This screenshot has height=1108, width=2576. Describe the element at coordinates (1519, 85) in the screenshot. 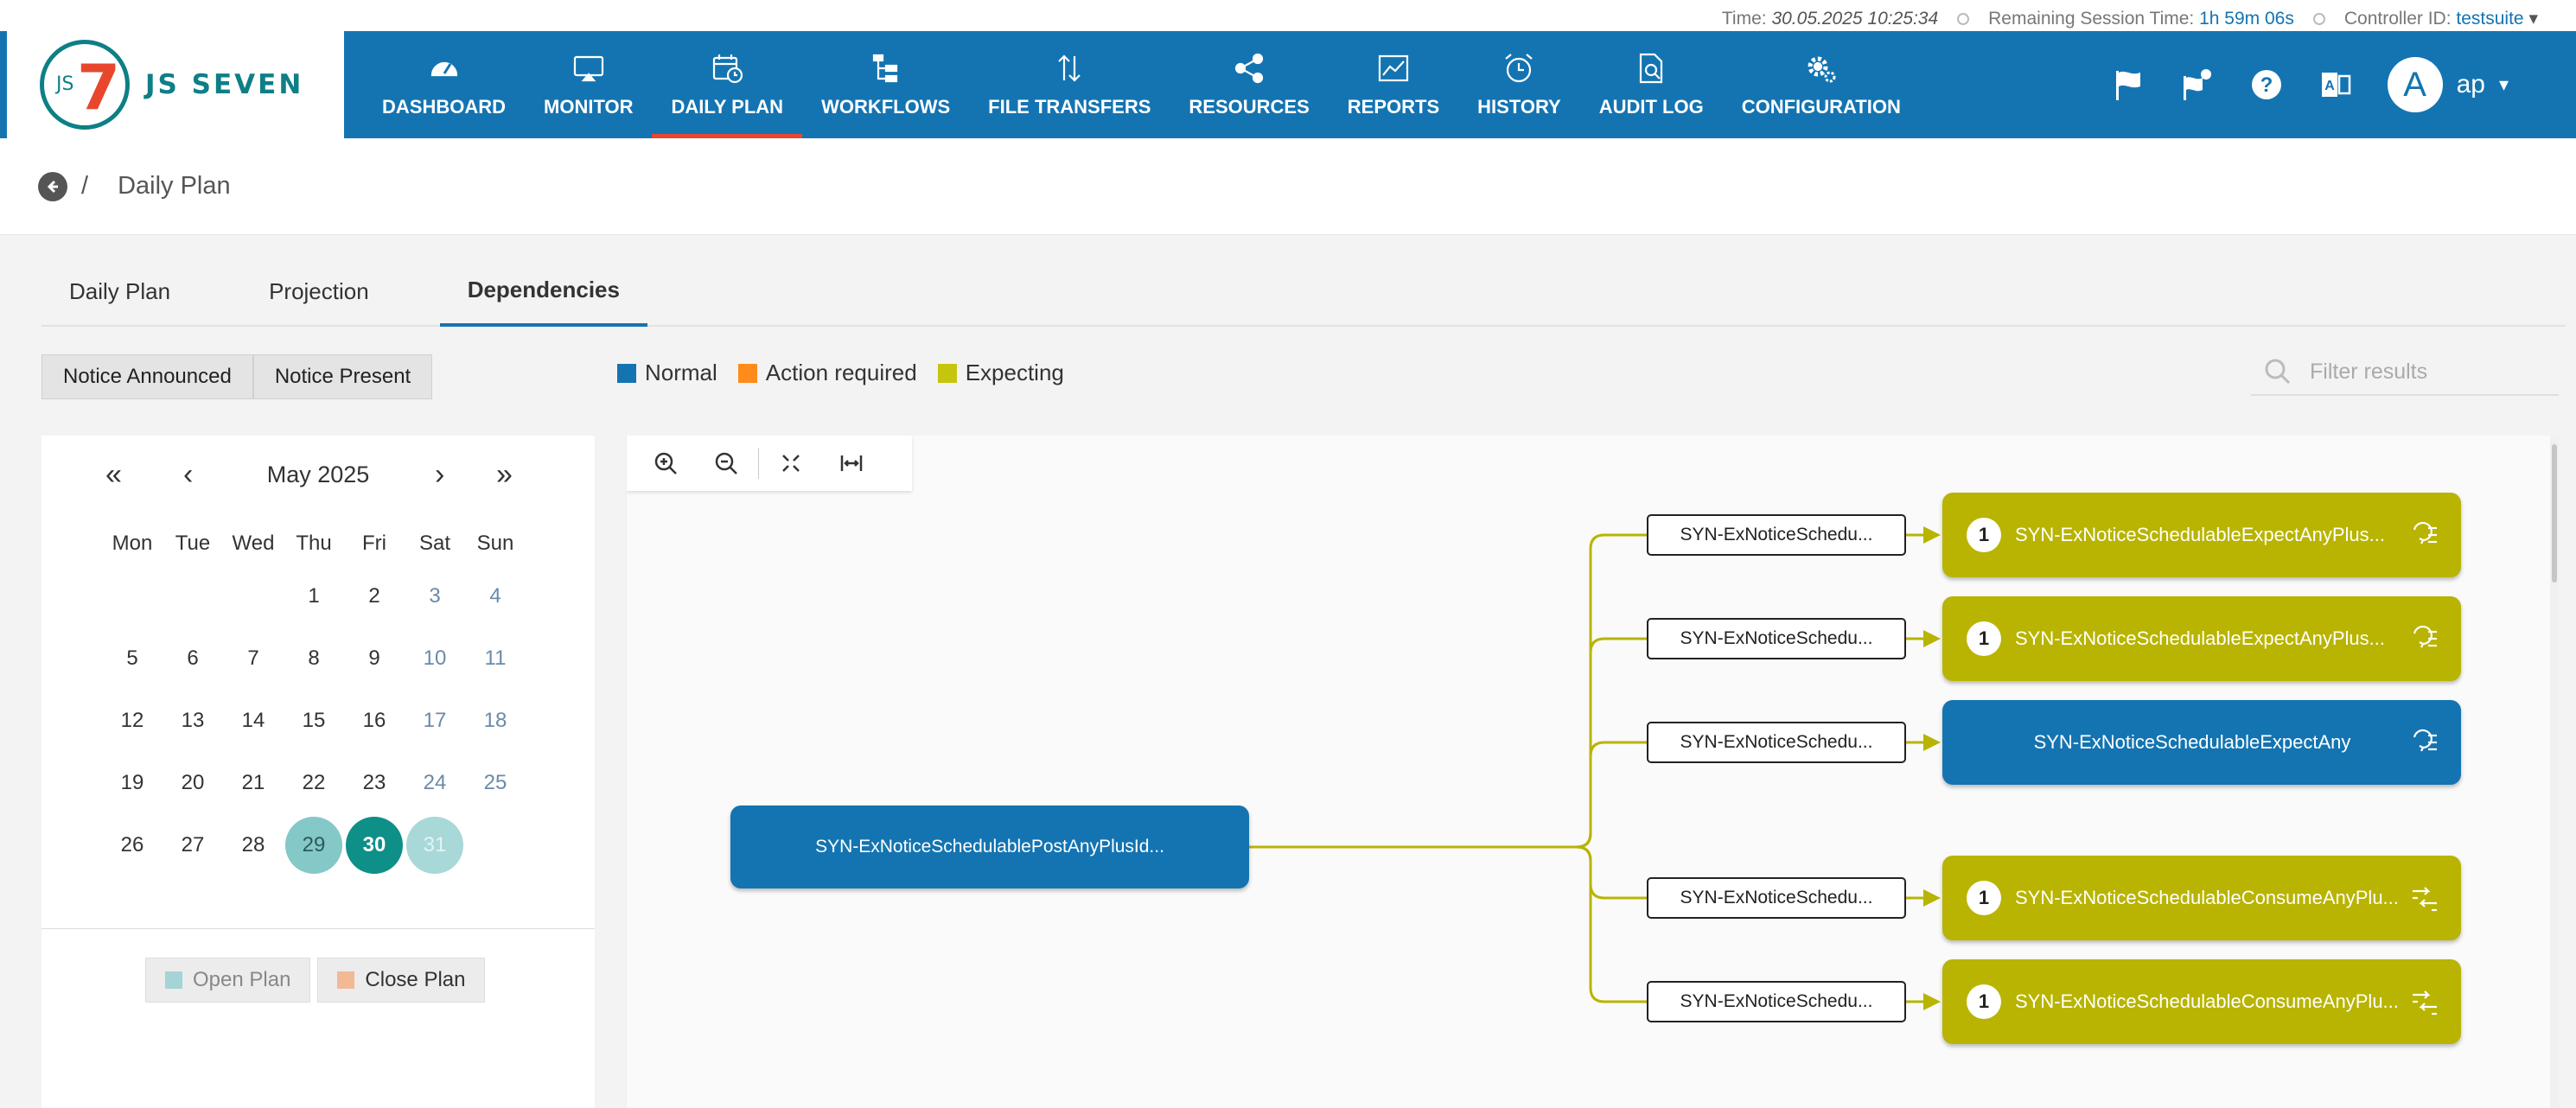

I see `menu-item-history: HISTORY` at that location.